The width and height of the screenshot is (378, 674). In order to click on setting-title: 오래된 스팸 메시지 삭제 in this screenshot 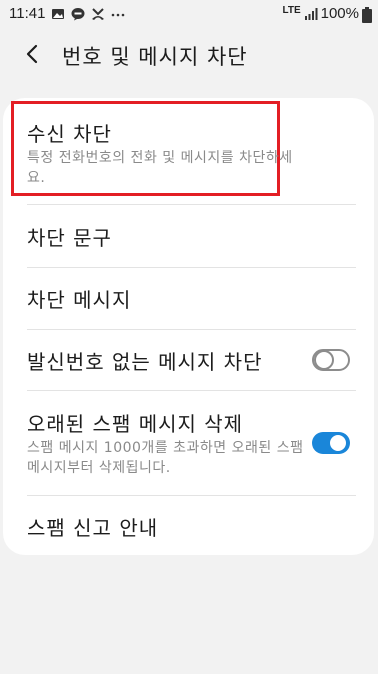, I will do `click(135, 424)`.